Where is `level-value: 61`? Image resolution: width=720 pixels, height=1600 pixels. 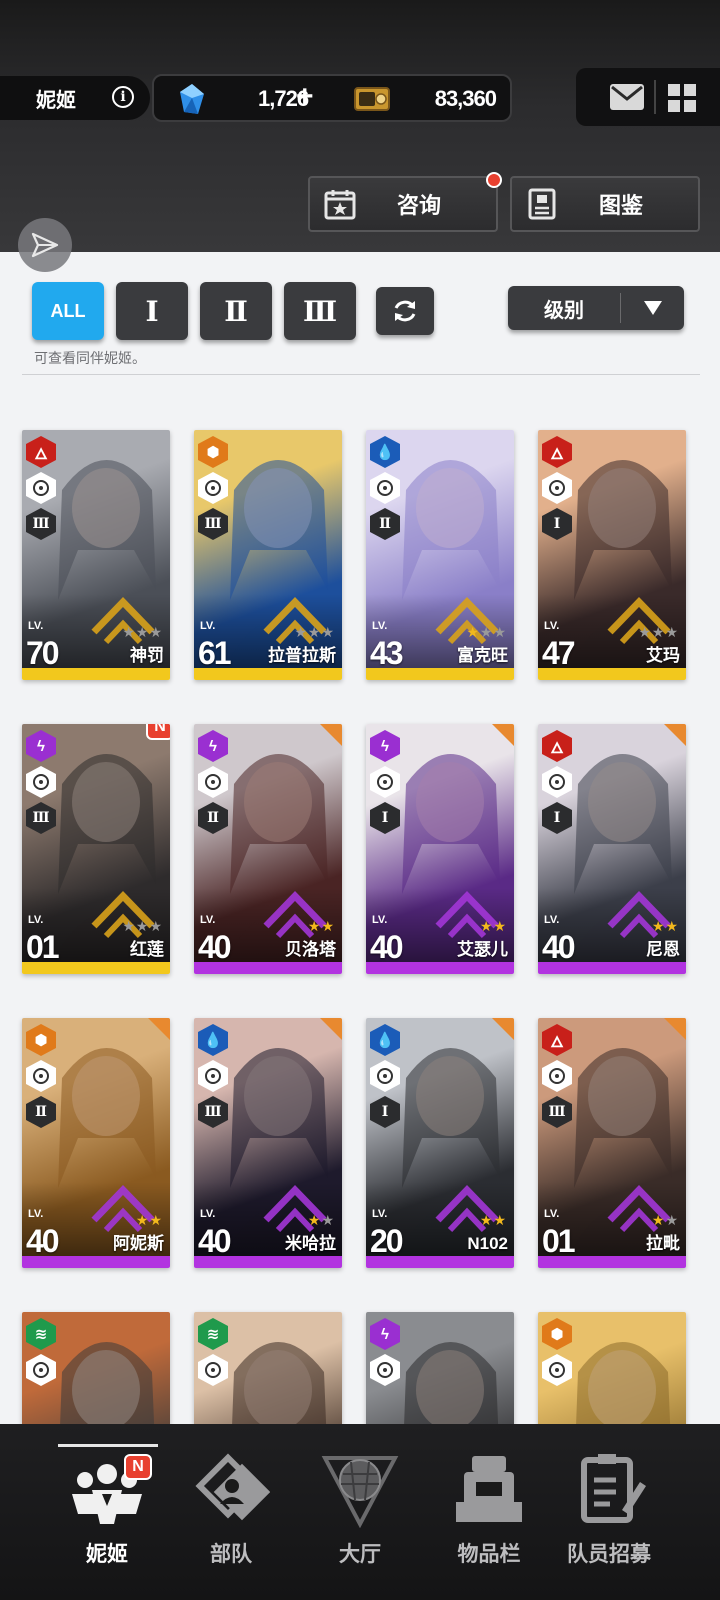
level-value: 61 is located at coordinates (215, 653).